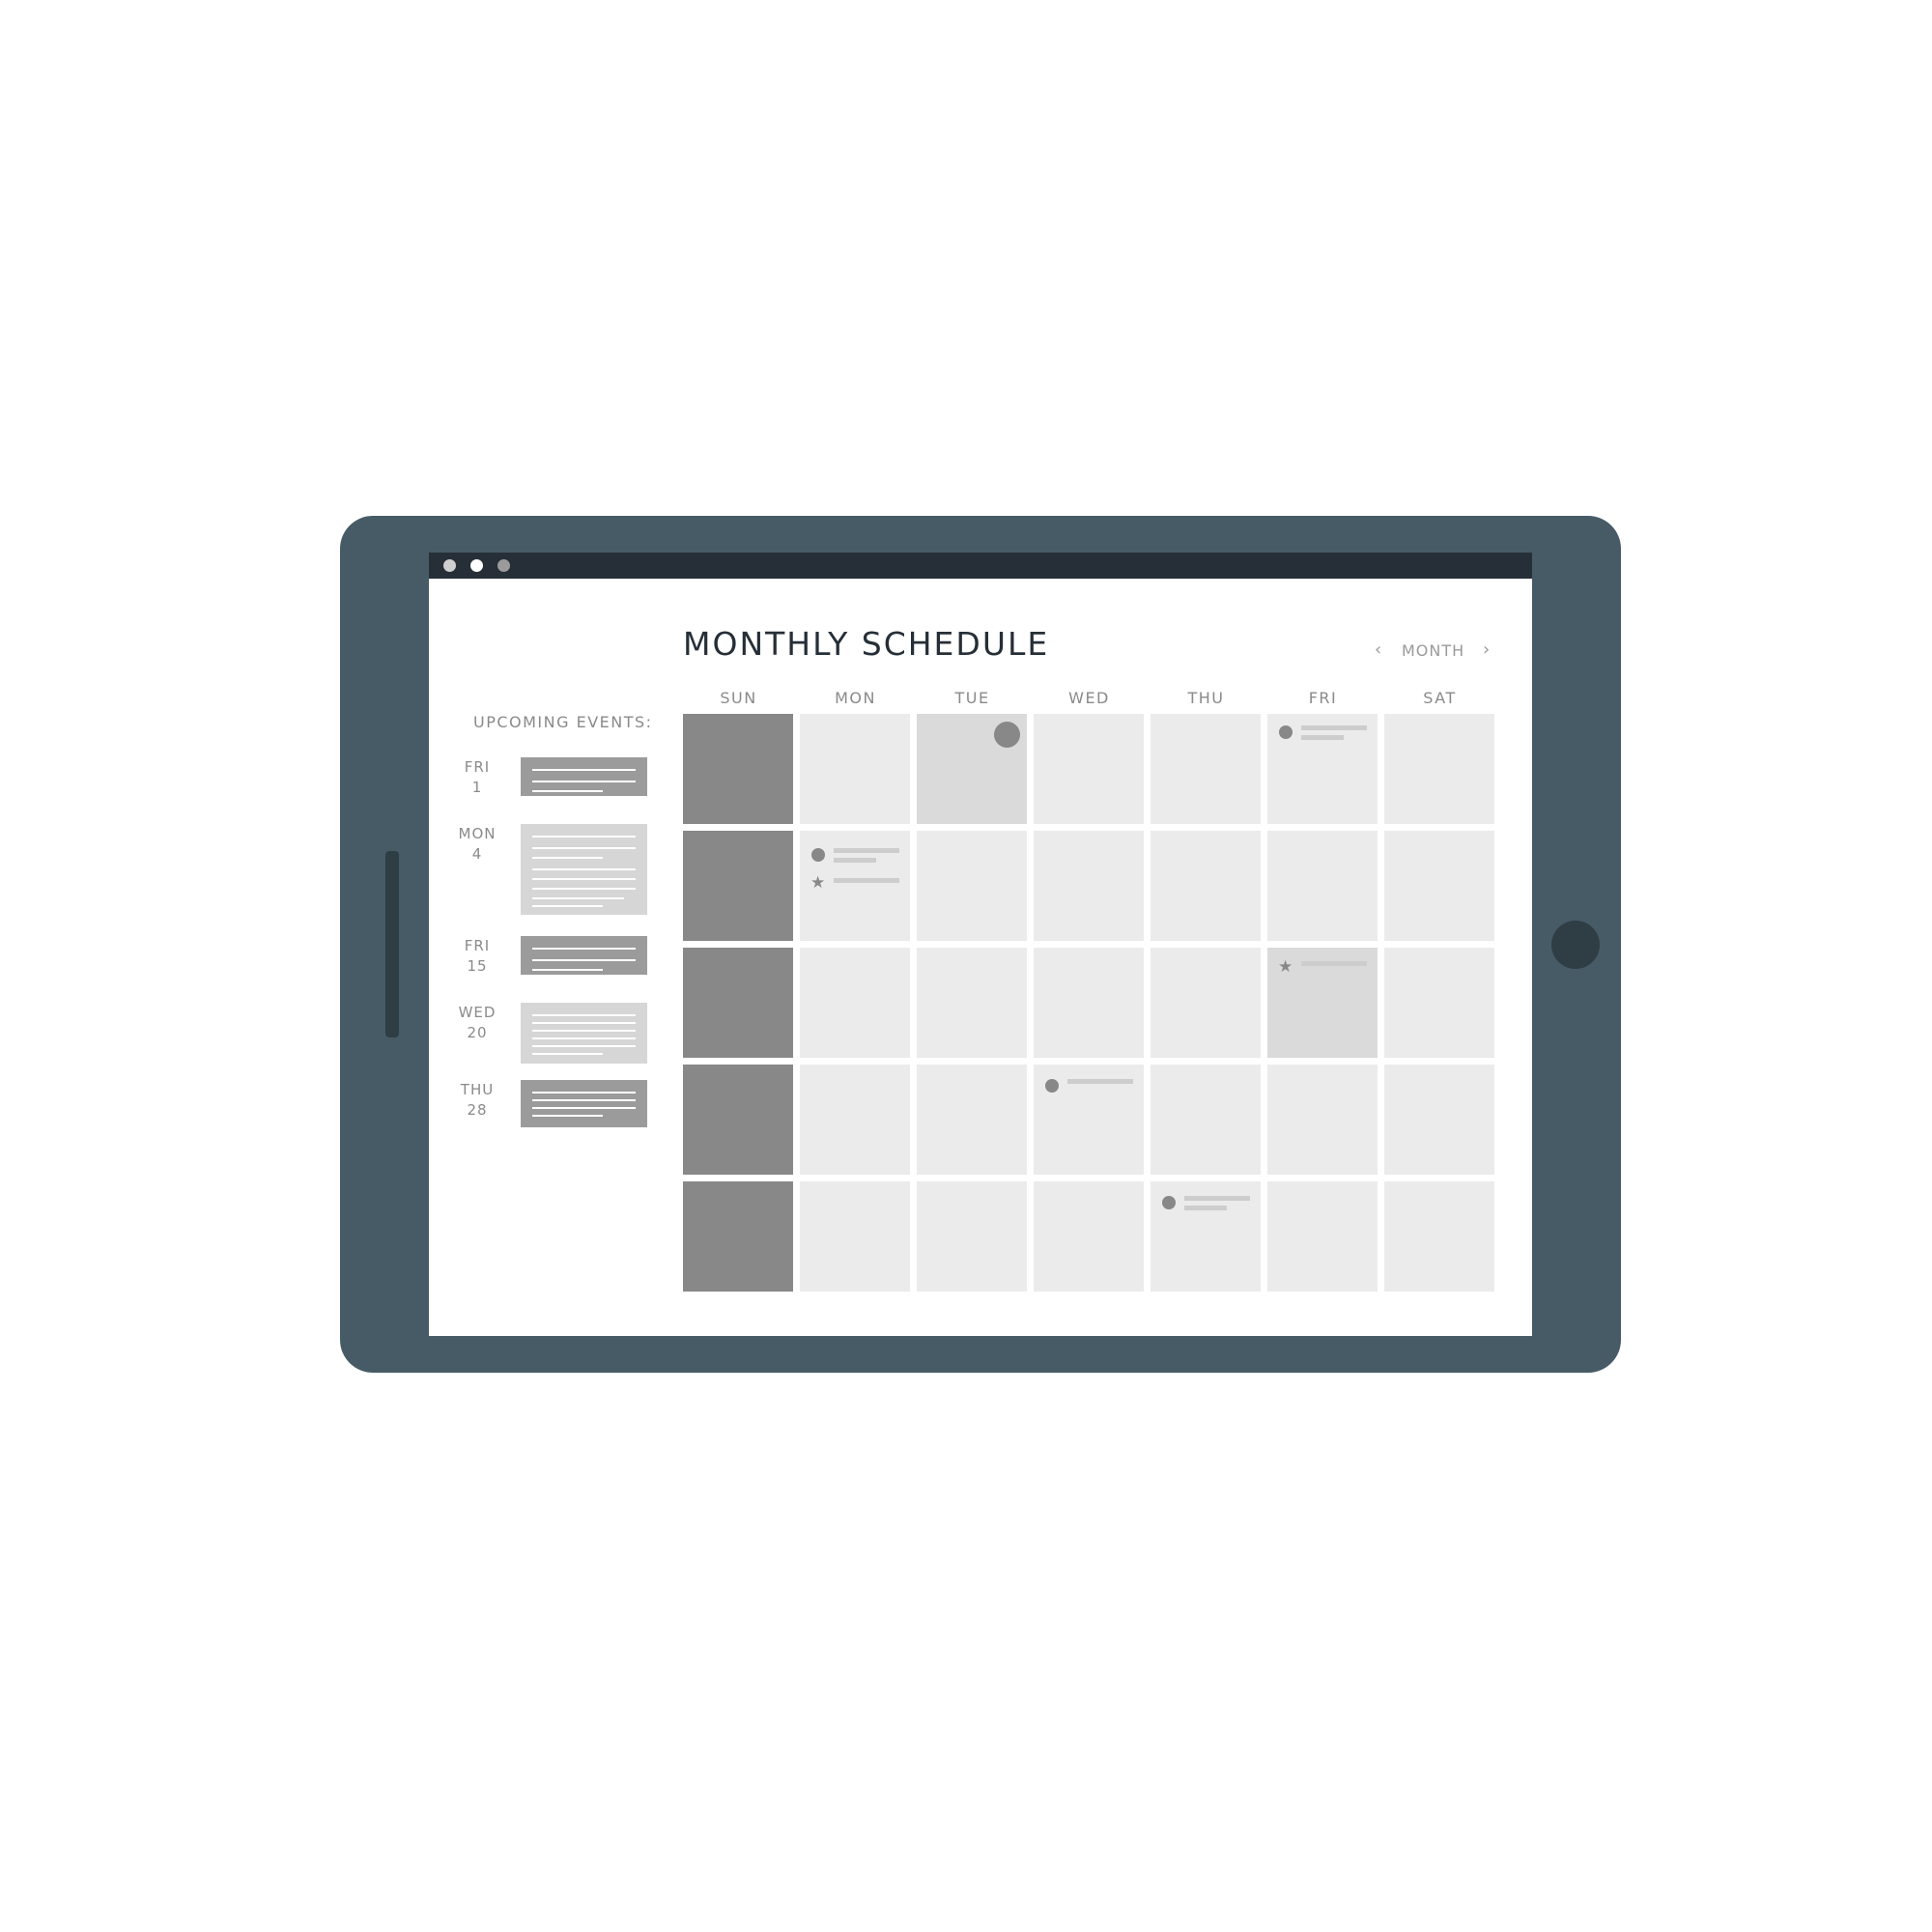 The image size is (1932, 1932). What do you see at coordinates (477, 833) in the screenshot?
I see `event-day-label: MON` at bounding box center [477, 833].